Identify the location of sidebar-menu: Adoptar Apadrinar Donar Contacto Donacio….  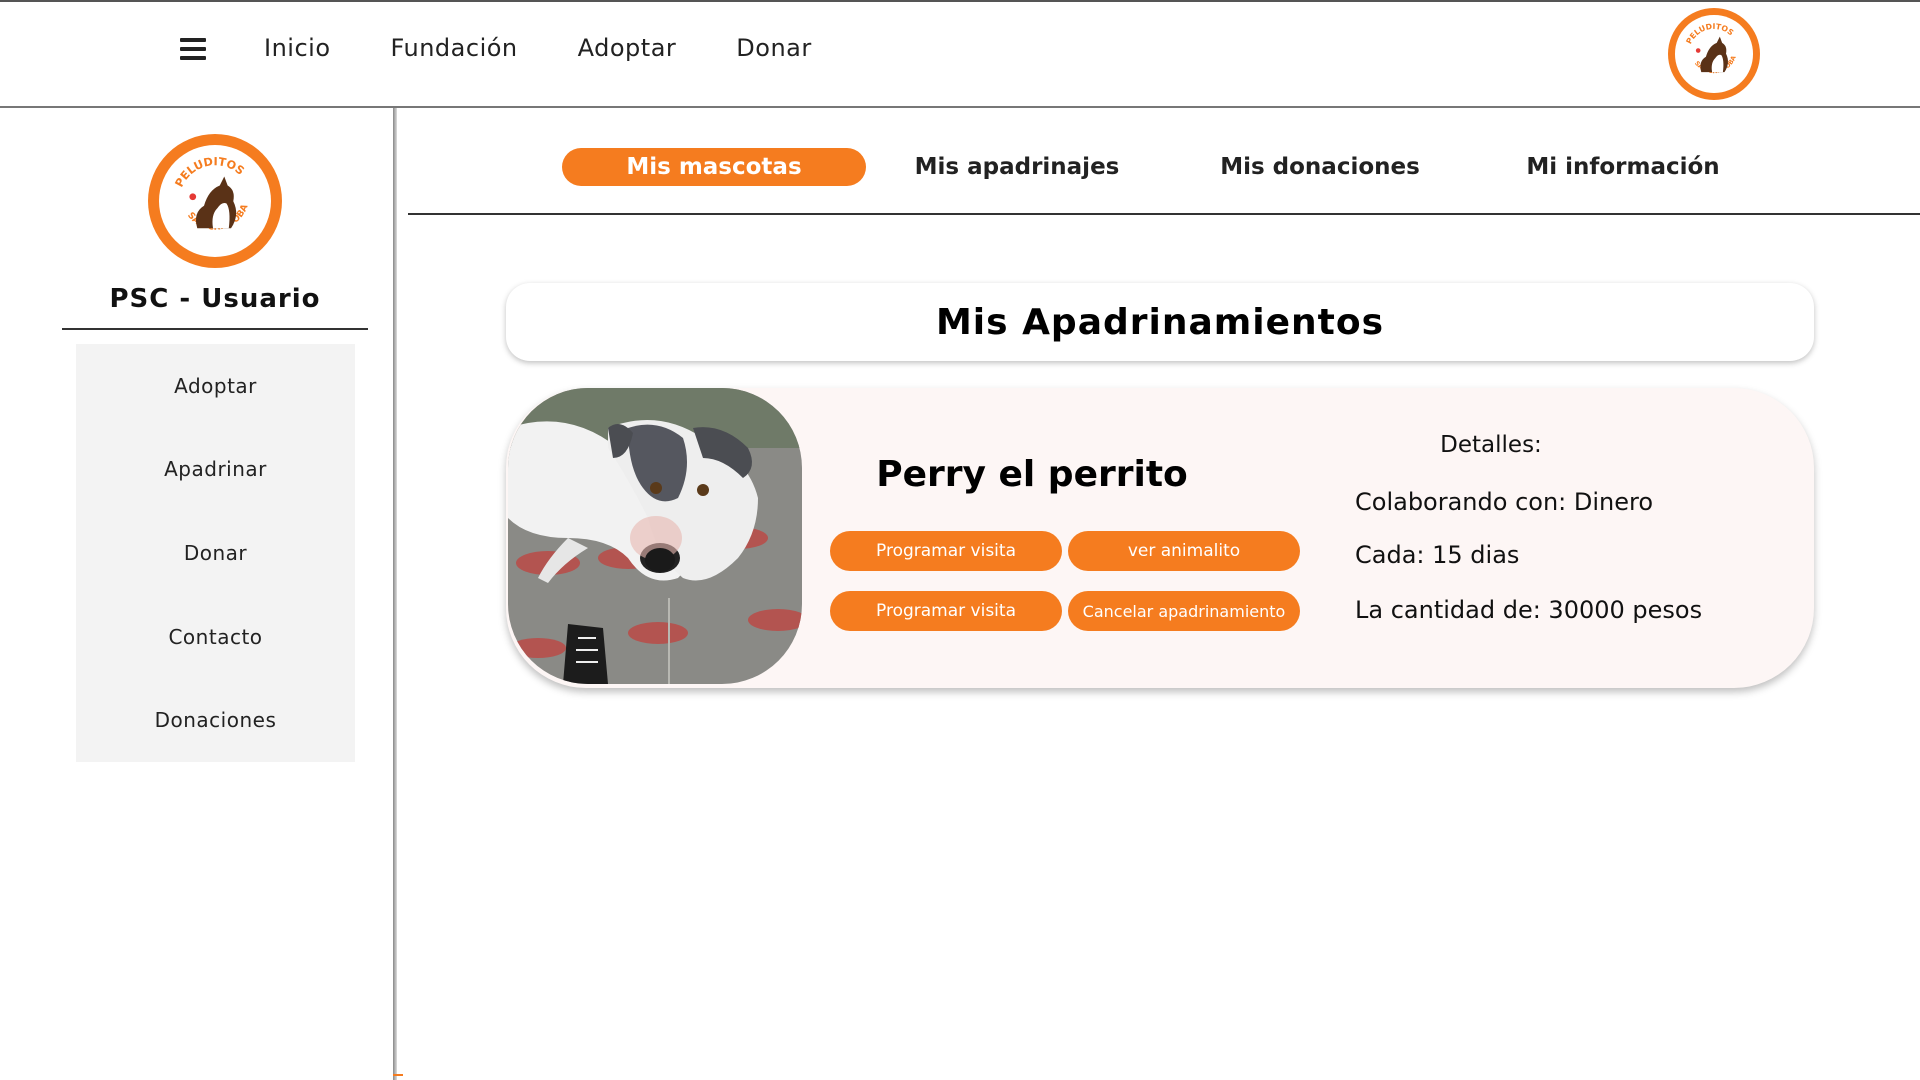
(215, 553).